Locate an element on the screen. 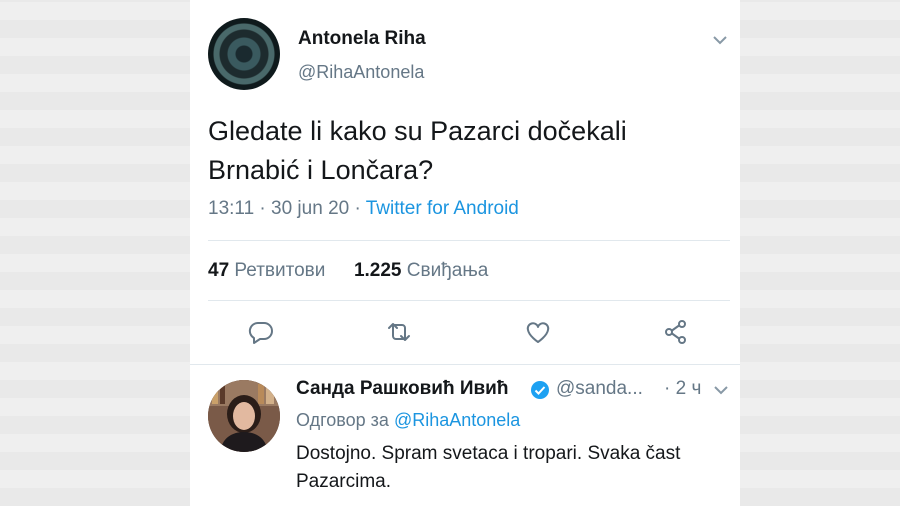 This screenshot has height=506, width=900. reply-to-line: Одговор за @RihaAntonela is located at coordinates (408, 420).